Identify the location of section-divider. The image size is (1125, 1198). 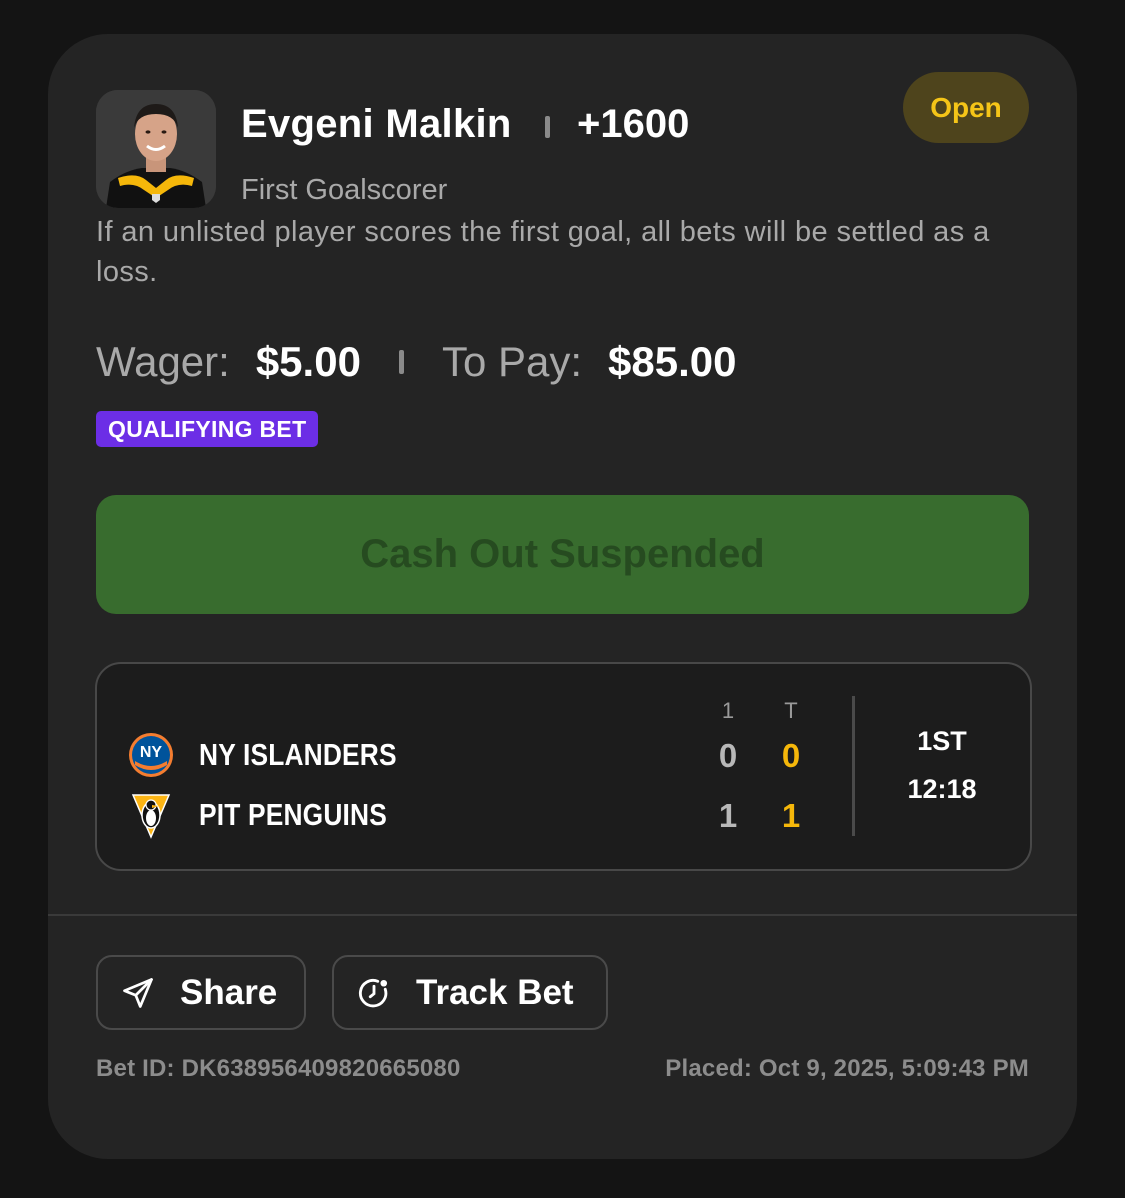
(562, 915).